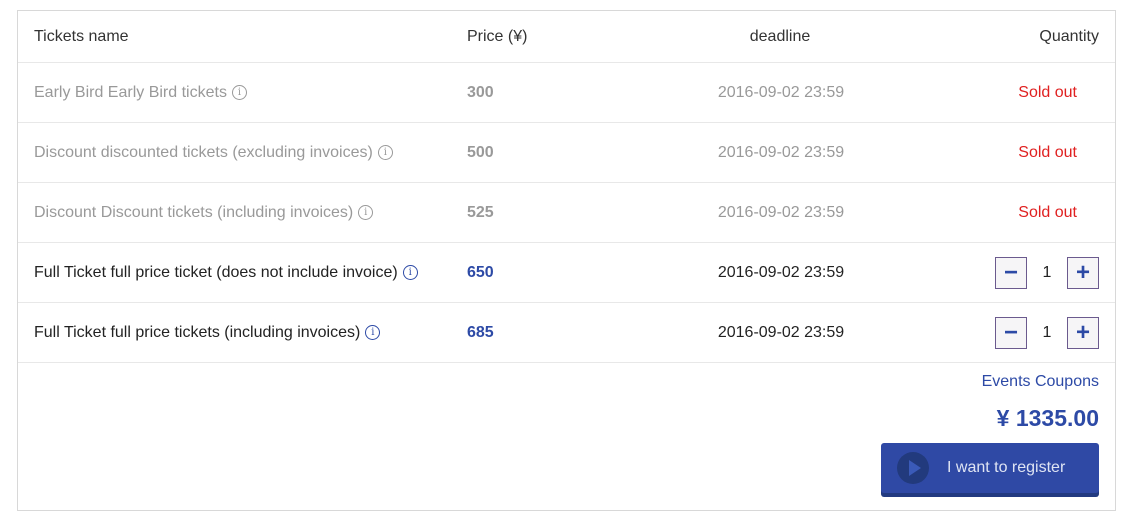  Describe the element at coordinates (480, 152) in the screenshot. I see `ticket-price: 500` at that location.